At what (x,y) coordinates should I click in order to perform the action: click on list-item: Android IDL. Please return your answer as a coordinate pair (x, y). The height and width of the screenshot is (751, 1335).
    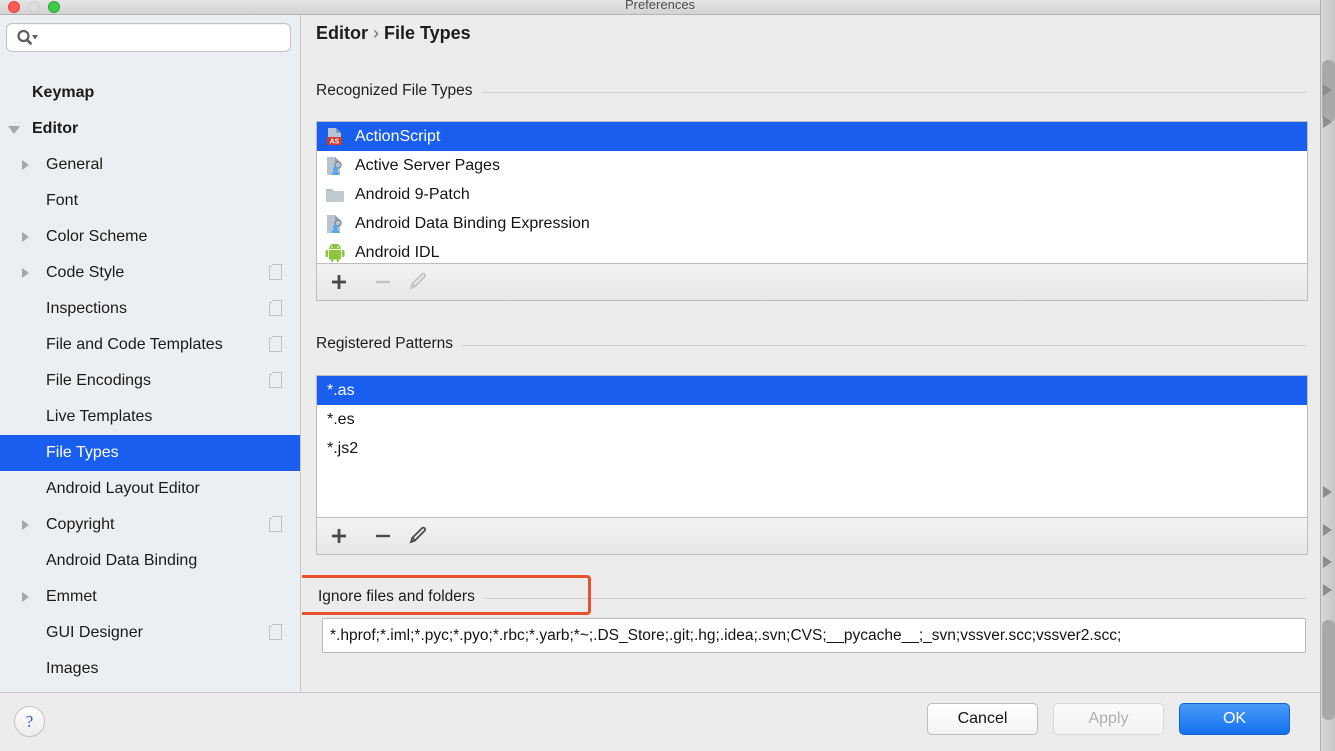
    Looking at the image, I should click on (812, 250).